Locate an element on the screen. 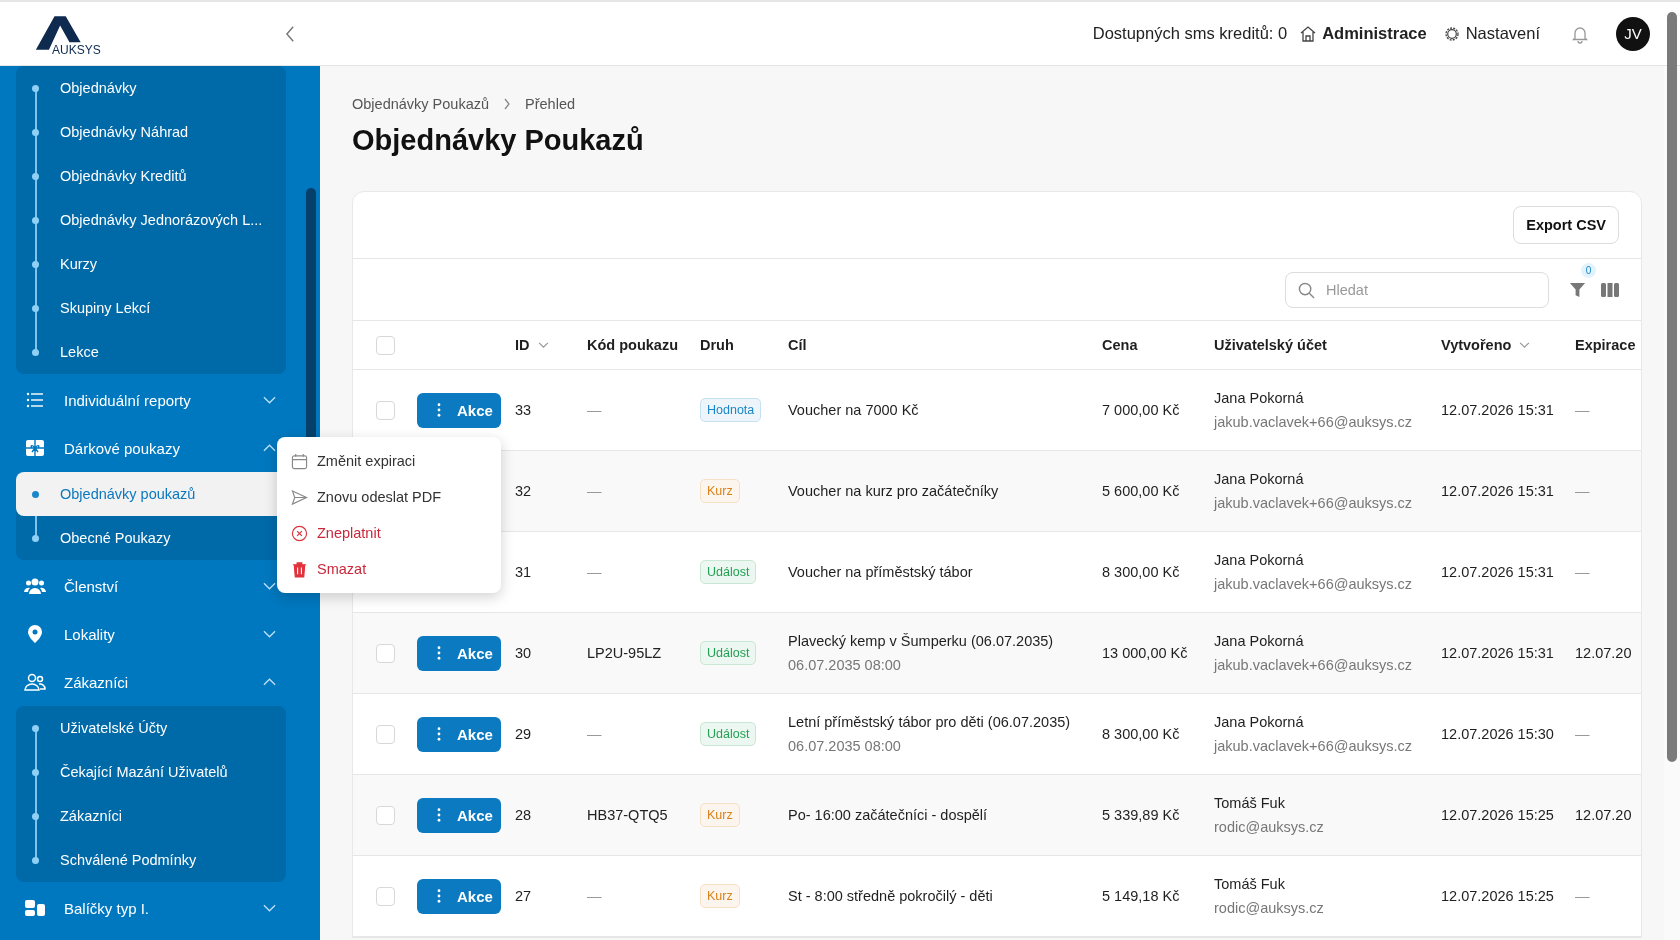 The image size is (1680, 940). breadcrumb-link: Přehled is located at coordinates (550, 104).